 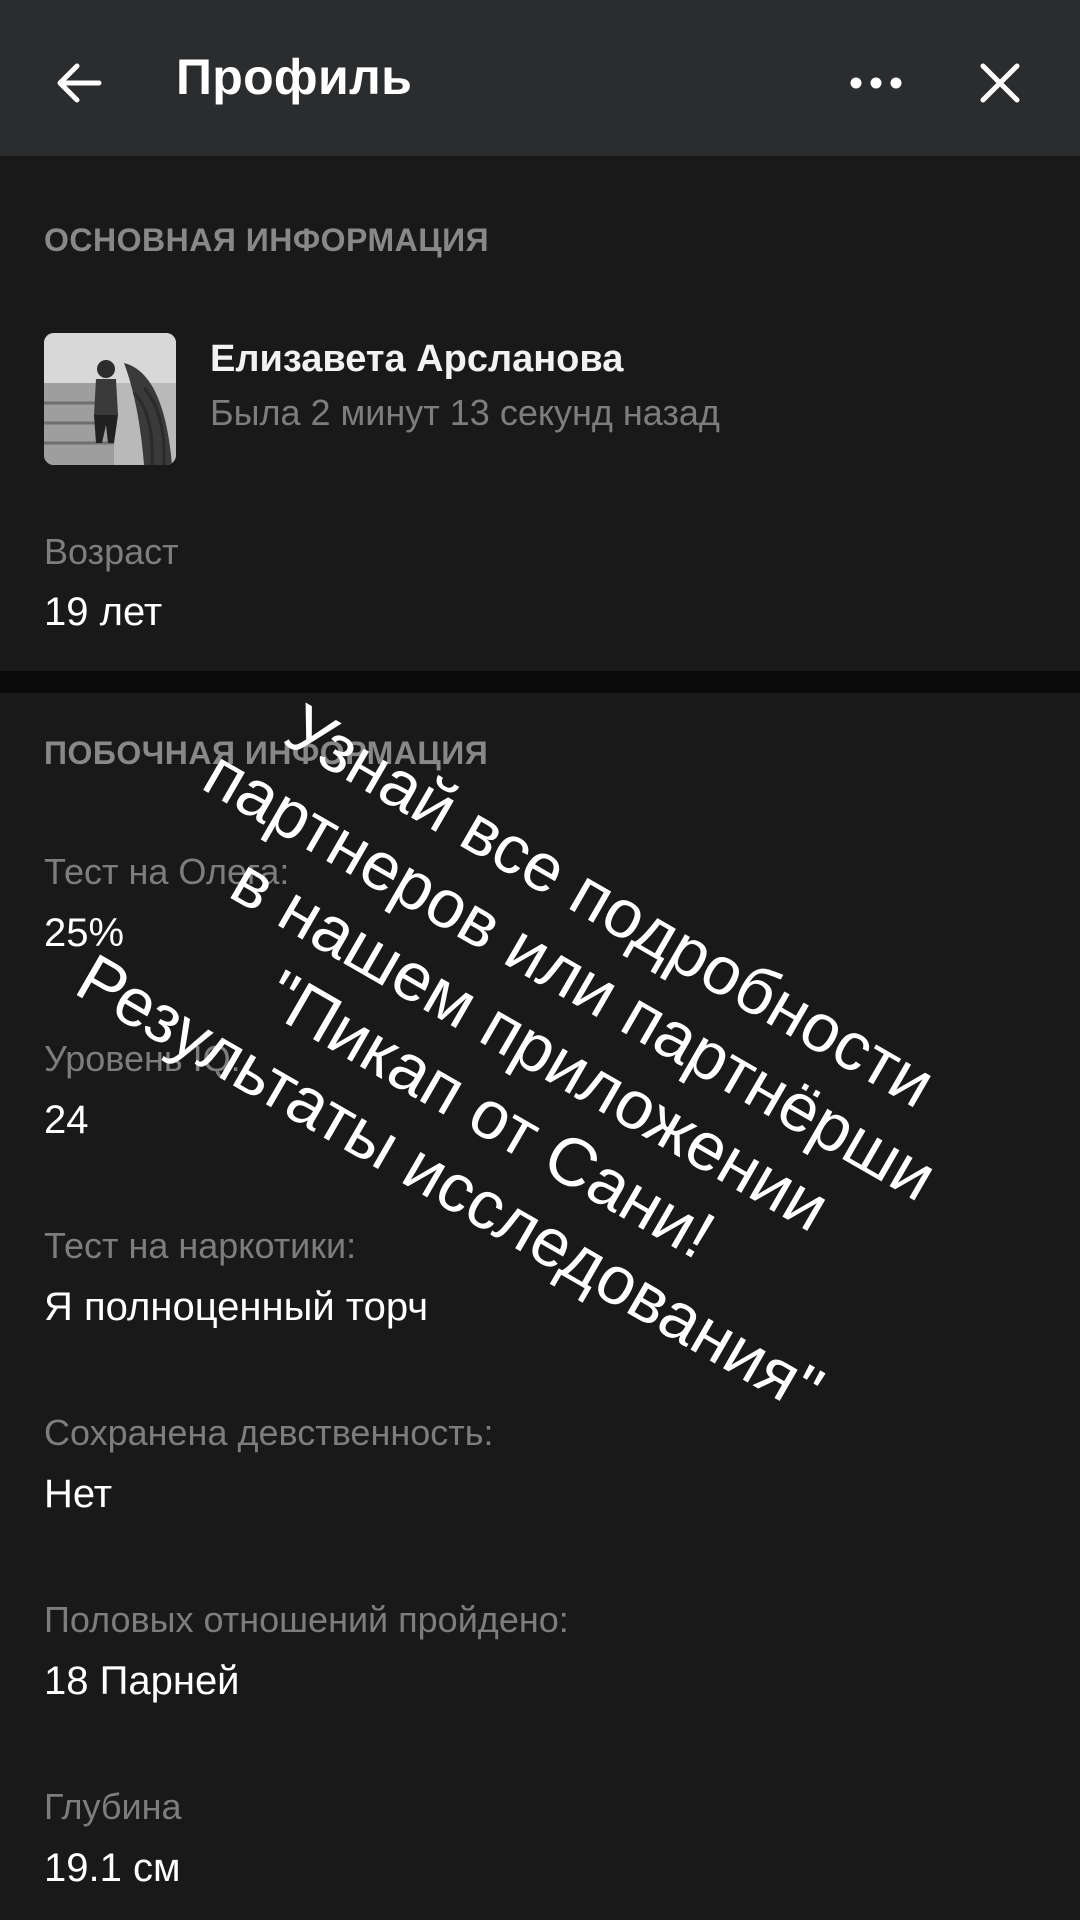 I want to click on avatar-photo, so click(x=110, y=399).